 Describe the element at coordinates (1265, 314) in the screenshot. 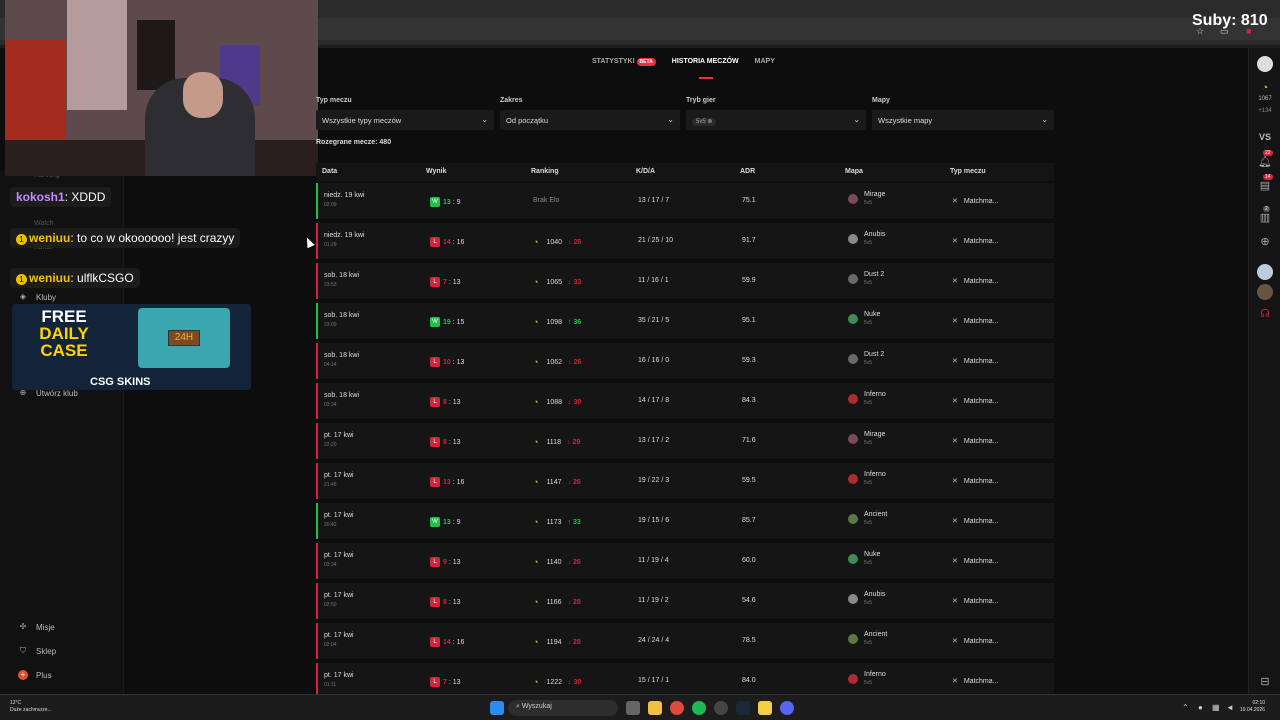

I see `headset-icon: ☊` at that location.